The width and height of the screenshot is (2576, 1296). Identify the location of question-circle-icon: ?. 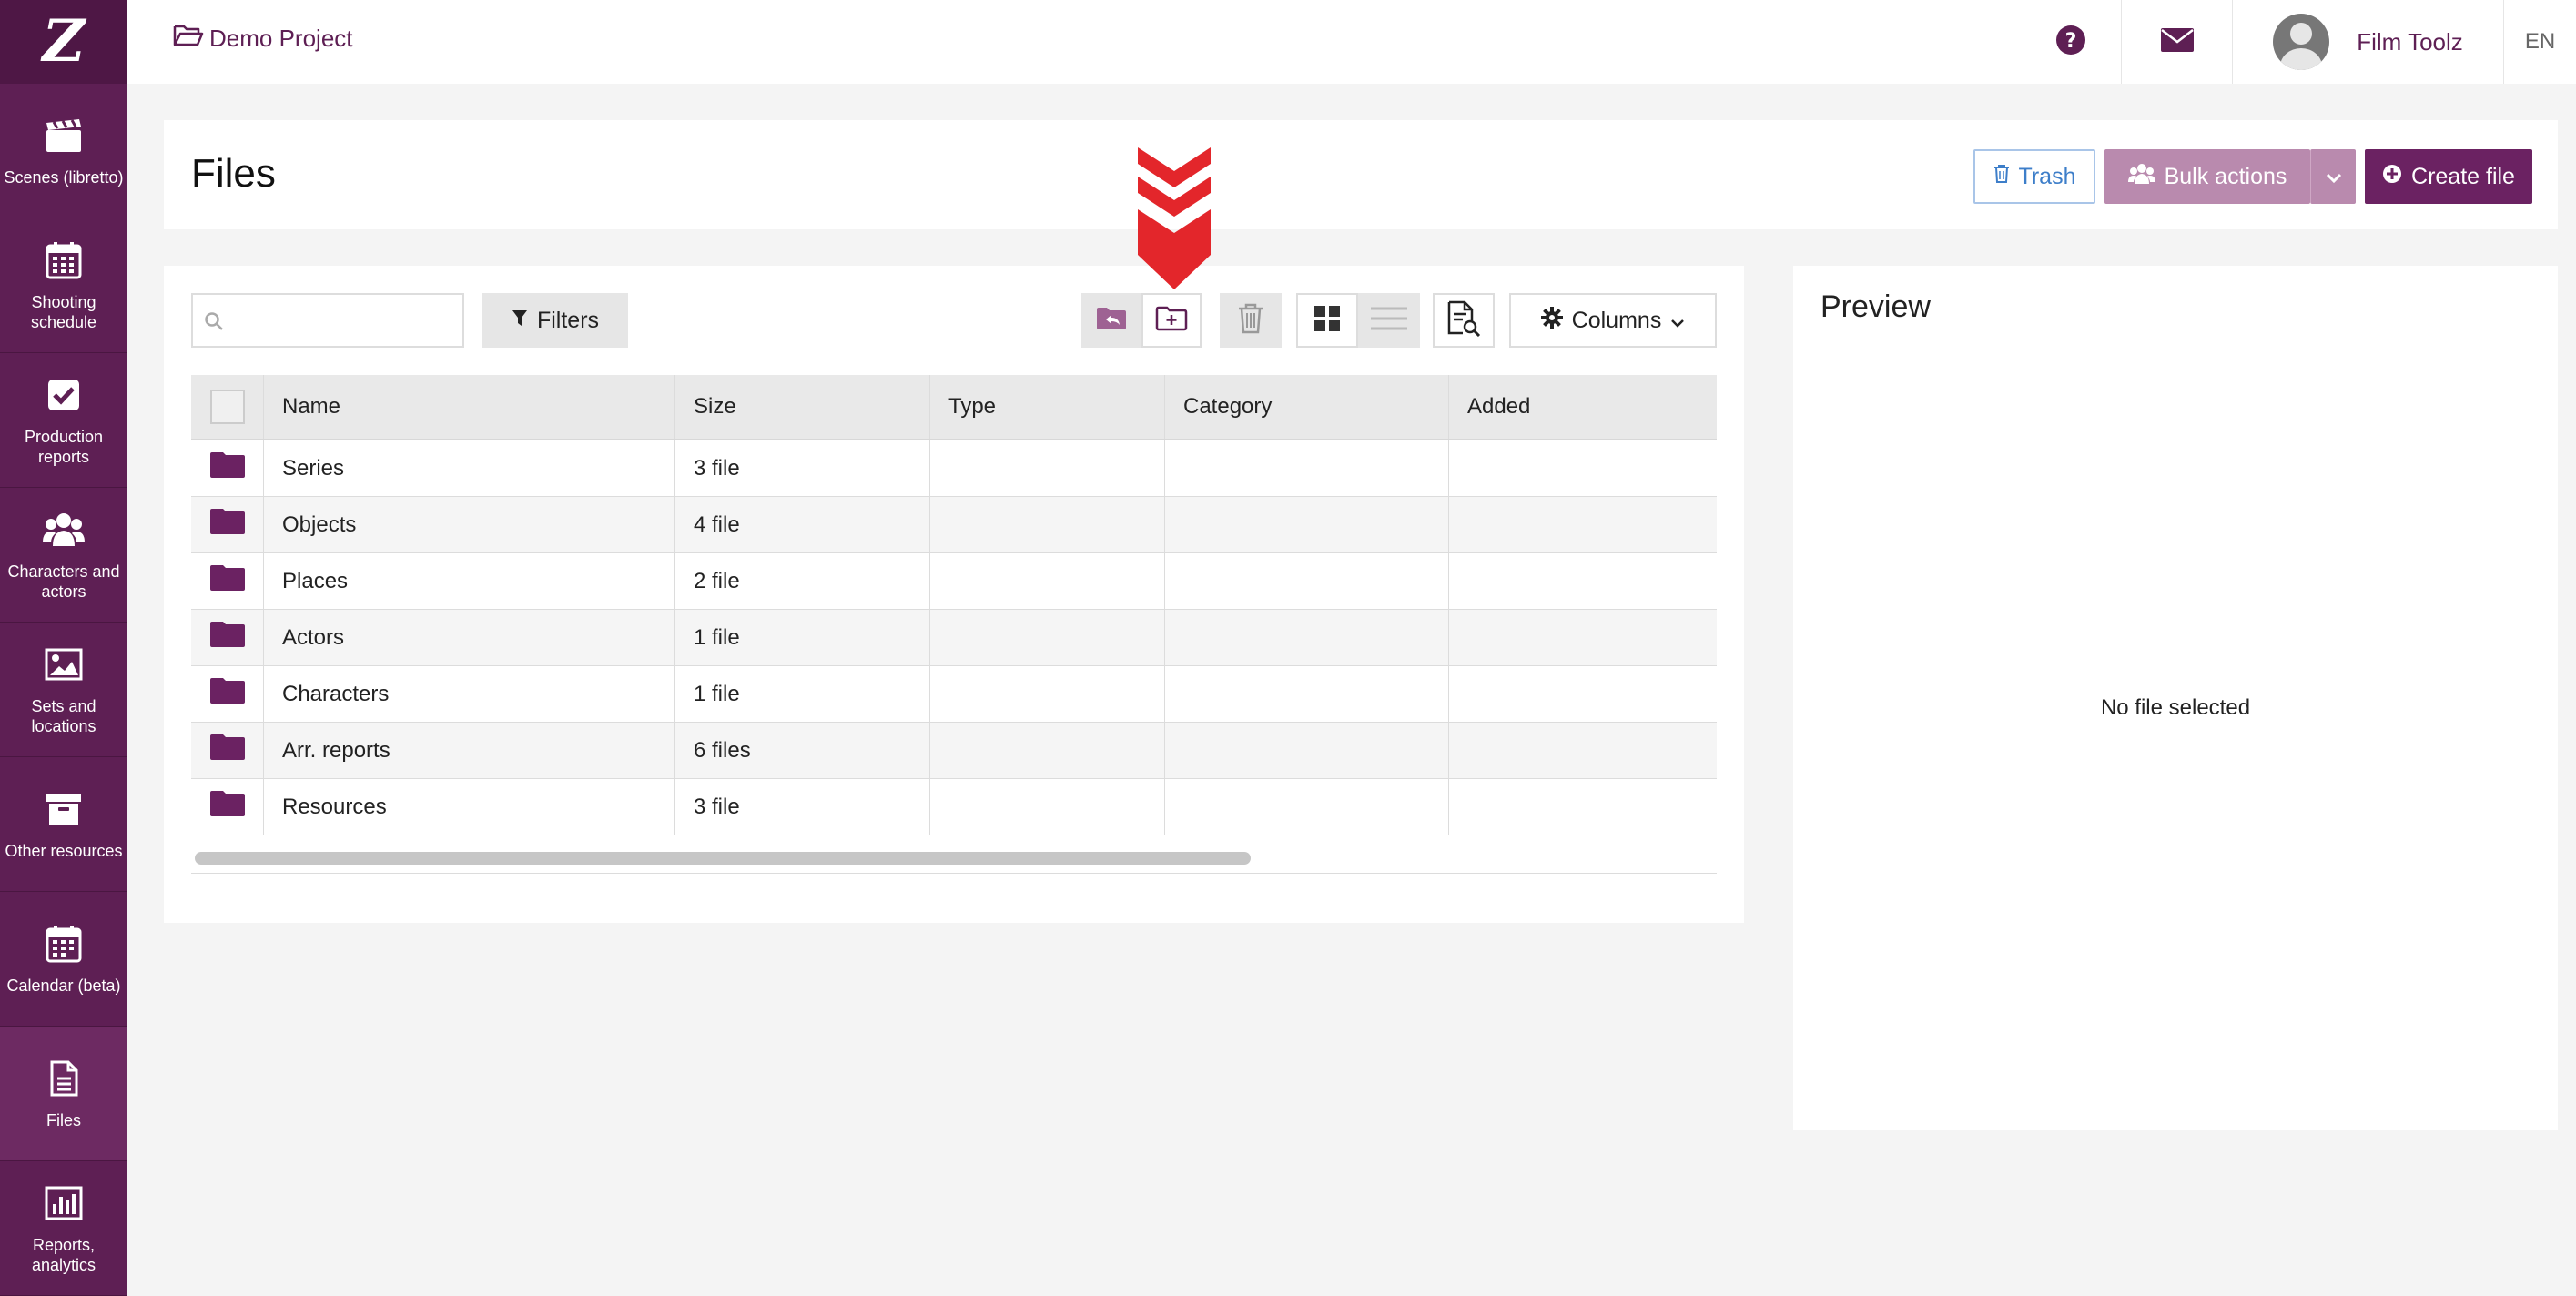
(2070, 42).